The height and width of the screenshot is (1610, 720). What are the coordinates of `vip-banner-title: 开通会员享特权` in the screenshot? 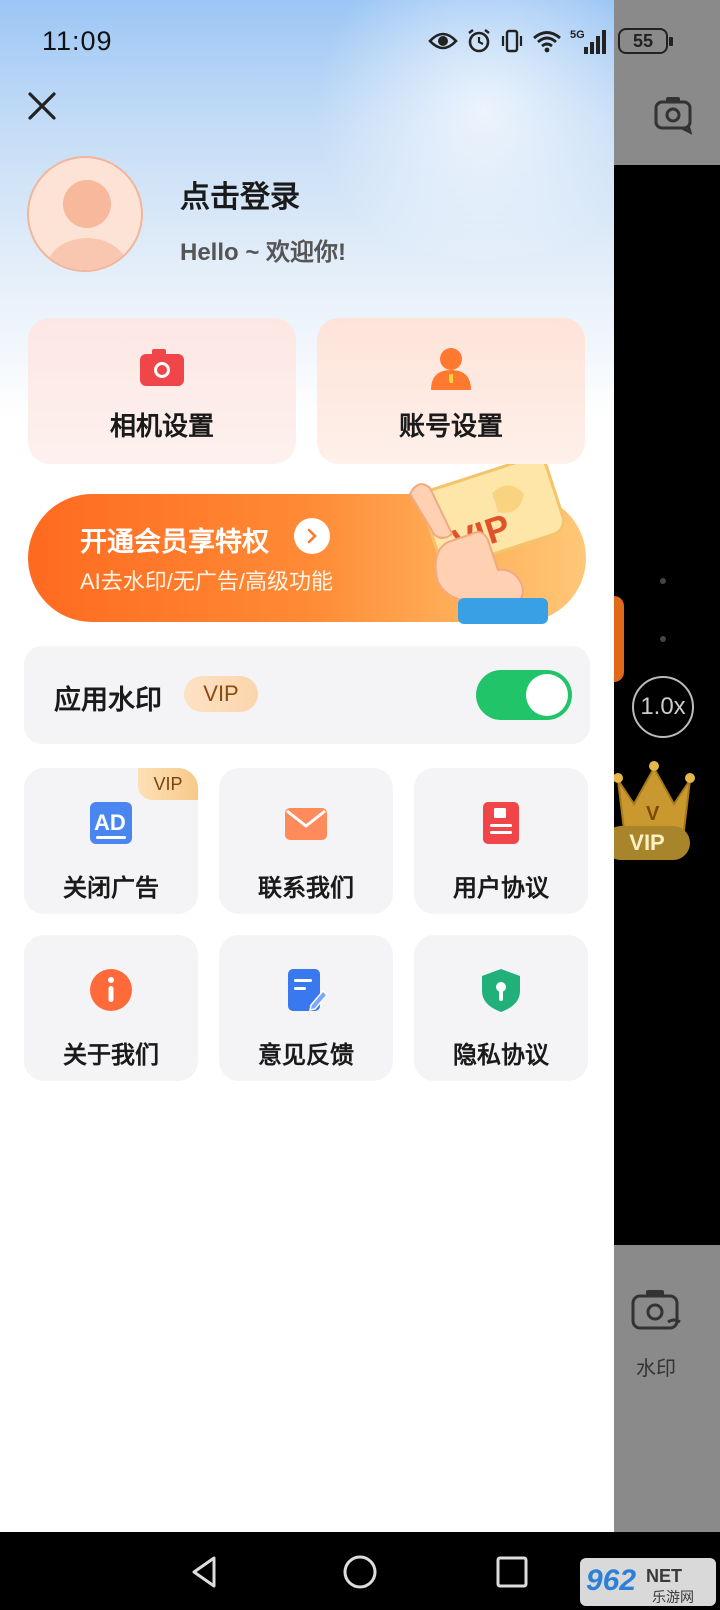 It's located at (174, 542).